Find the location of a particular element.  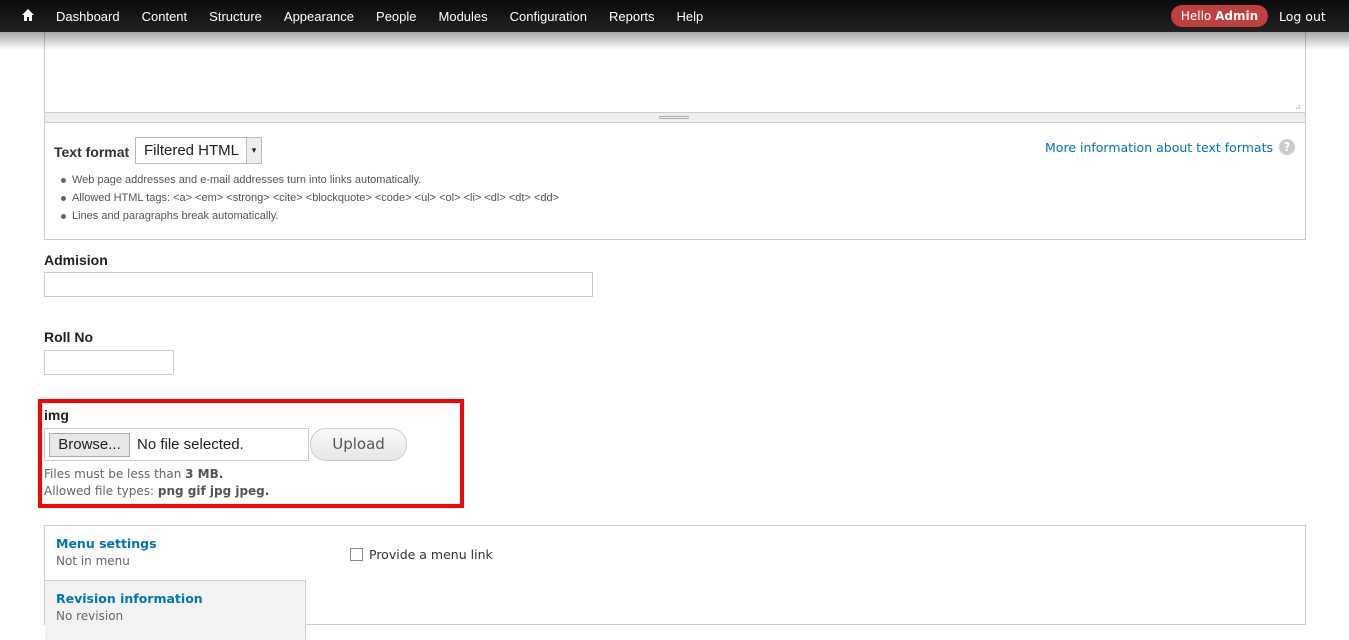

types-prefix: Allowed file types: is located at coordinates (101, 491).